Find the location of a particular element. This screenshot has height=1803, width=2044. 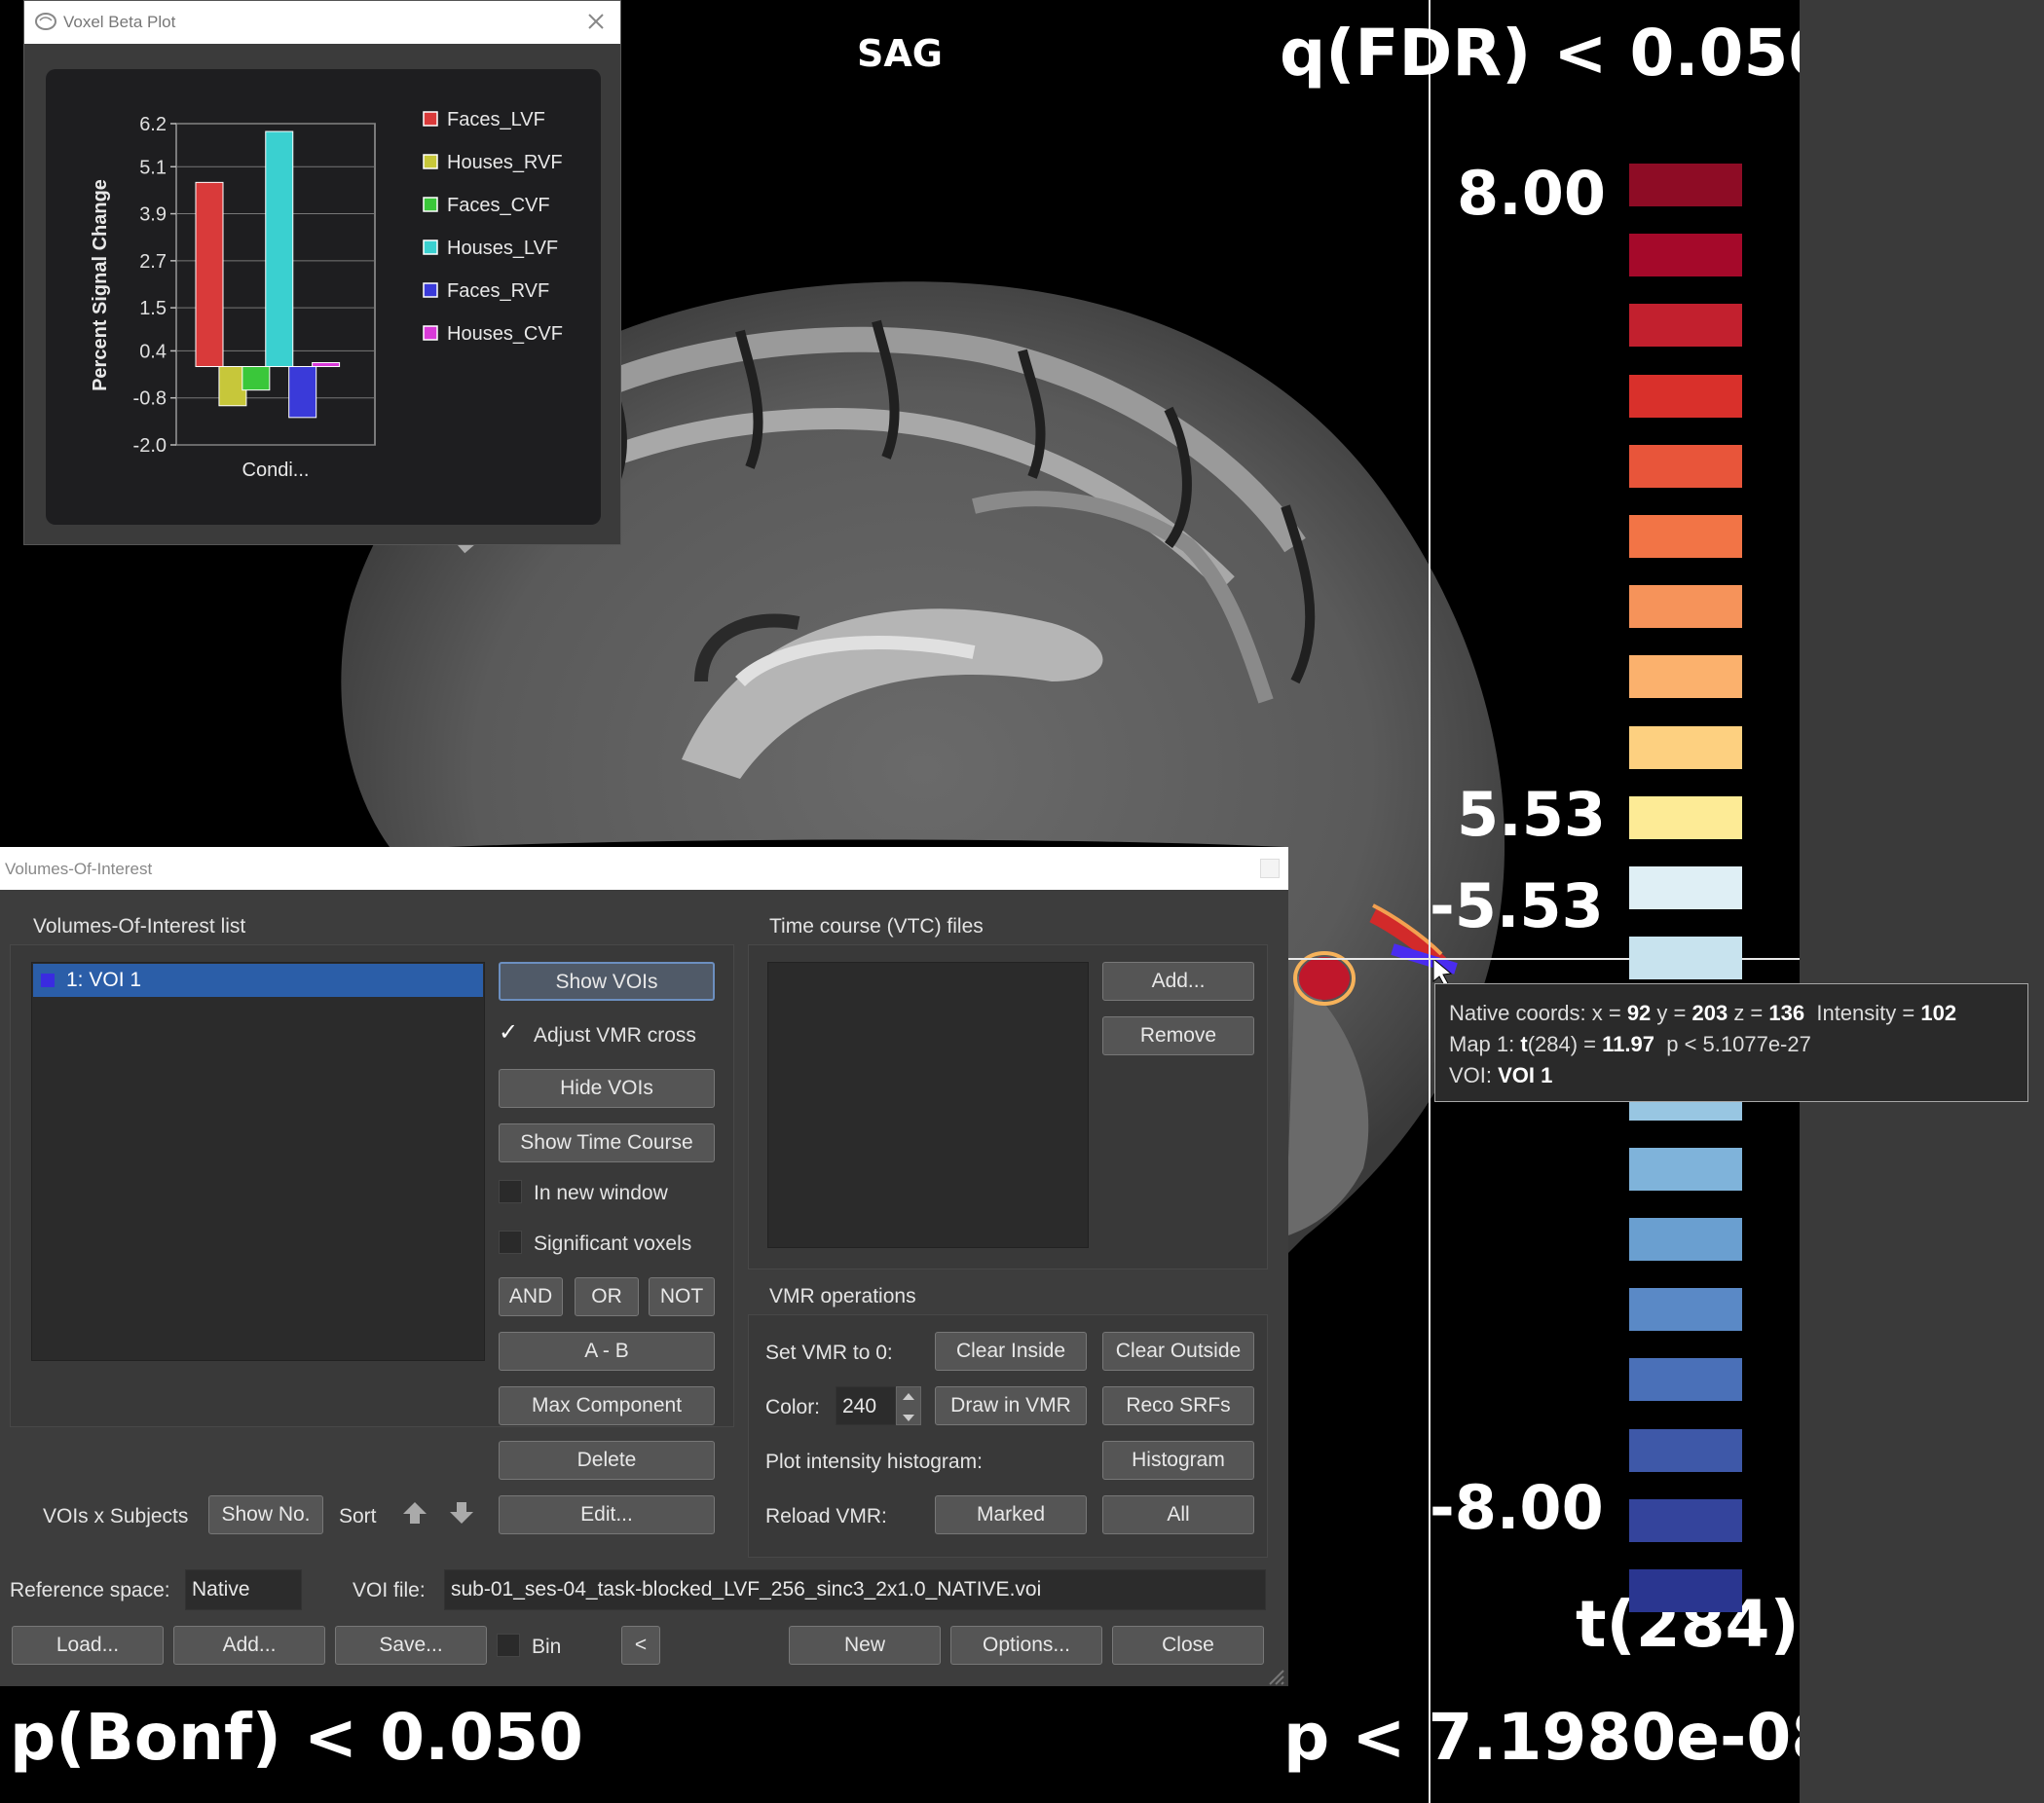

spin-down-icon is located at coordinates (908, 1418).